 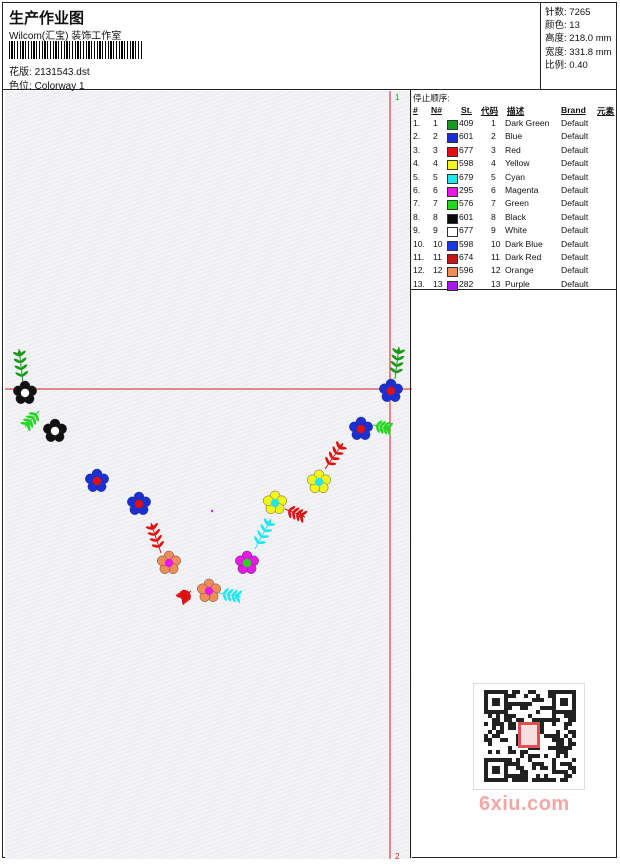 What do you see at coordinates (435, 163) in the screenshot?
I see `color-row-nn: 4` at bounding box center [435, 163].